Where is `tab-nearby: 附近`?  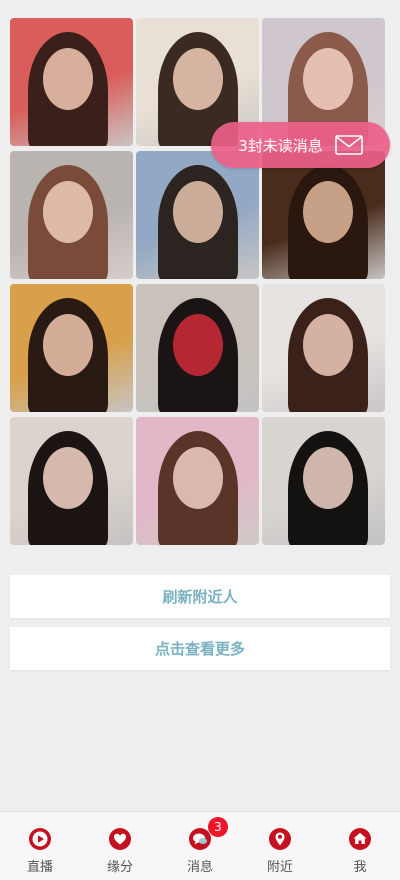
tab-nearby: 附近 is located at coordinates (280, 846).